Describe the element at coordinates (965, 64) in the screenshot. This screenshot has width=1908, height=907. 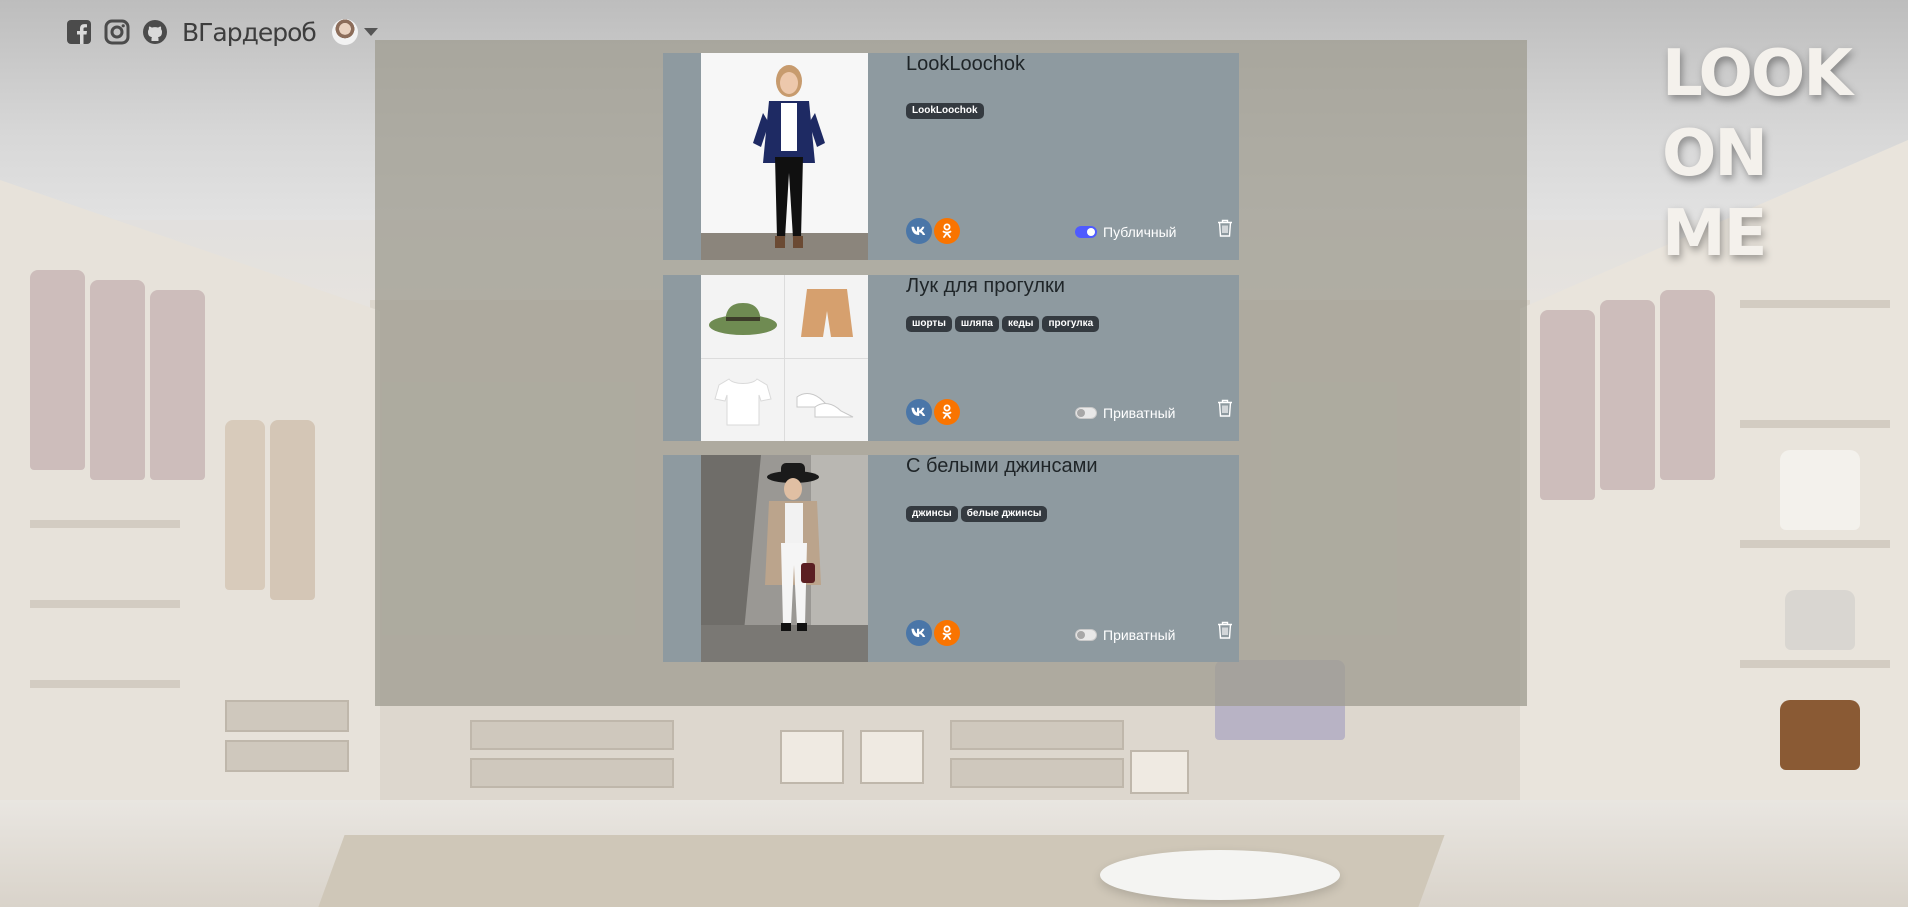
I see `look-title: LookLoochok` at that location.